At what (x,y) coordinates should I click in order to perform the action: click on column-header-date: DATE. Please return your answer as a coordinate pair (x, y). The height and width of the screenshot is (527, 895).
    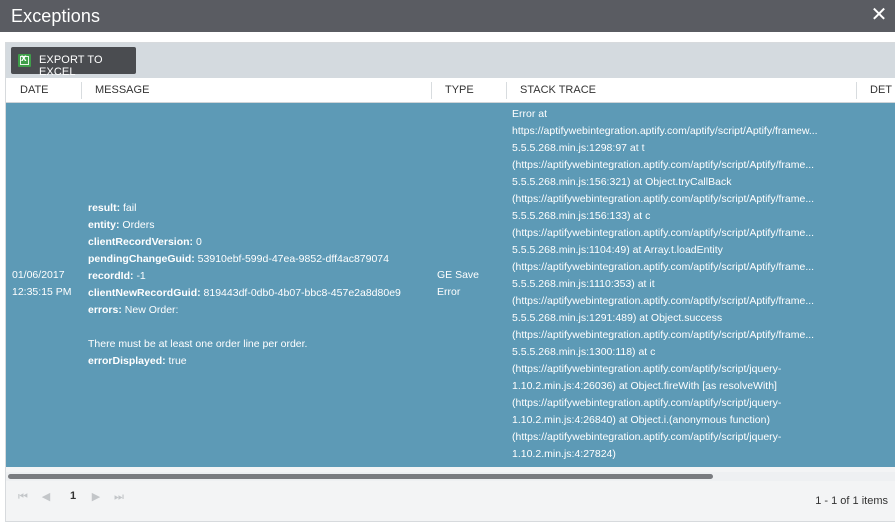
    Looking at the image, I should click on (50, 90).